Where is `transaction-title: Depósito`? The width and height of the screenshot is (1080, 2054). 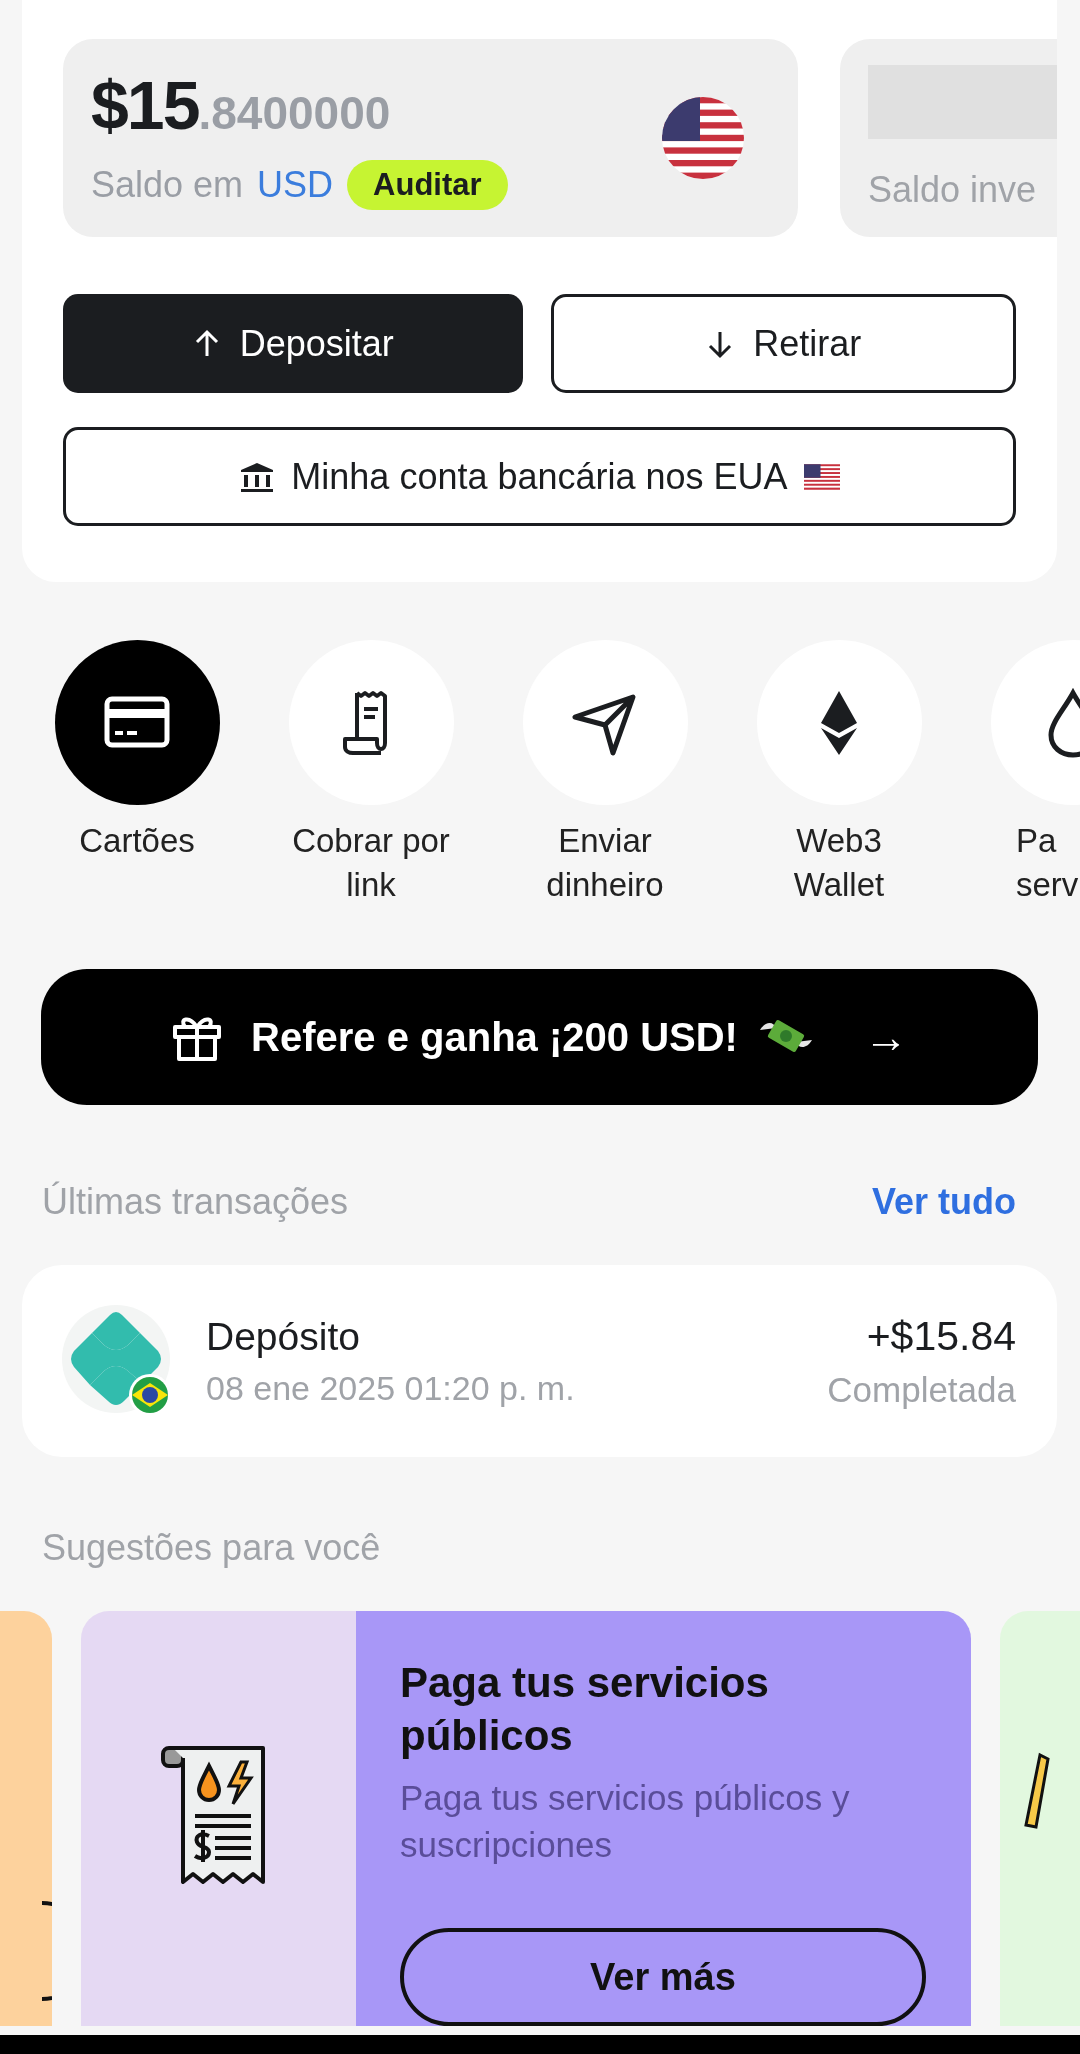 transaction-title: Depósito is located at coordinates (283, 1336).